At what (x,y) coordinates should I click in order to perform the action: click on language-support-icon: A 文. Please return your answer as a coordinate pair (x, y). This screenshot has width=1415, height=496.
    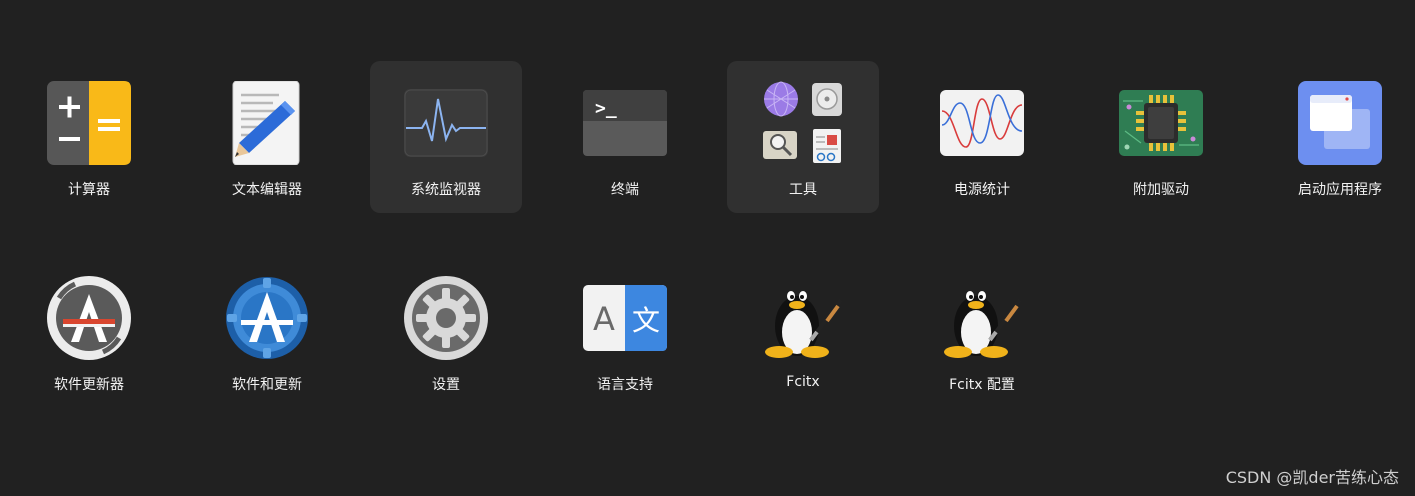
    Looking at the image, I should click on (625, 318).